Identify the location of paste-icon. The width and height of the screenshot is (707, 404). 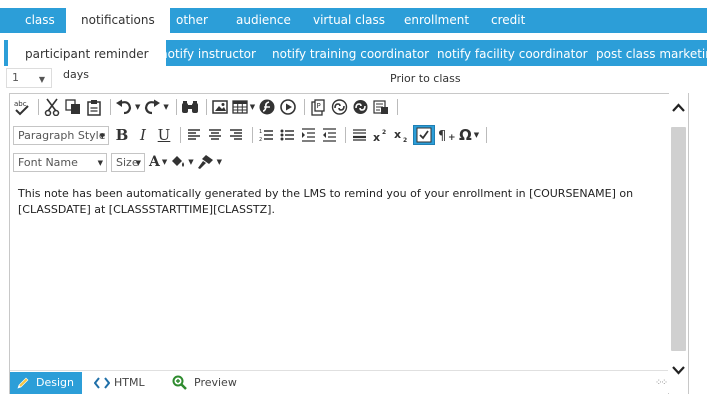
(94, 107).